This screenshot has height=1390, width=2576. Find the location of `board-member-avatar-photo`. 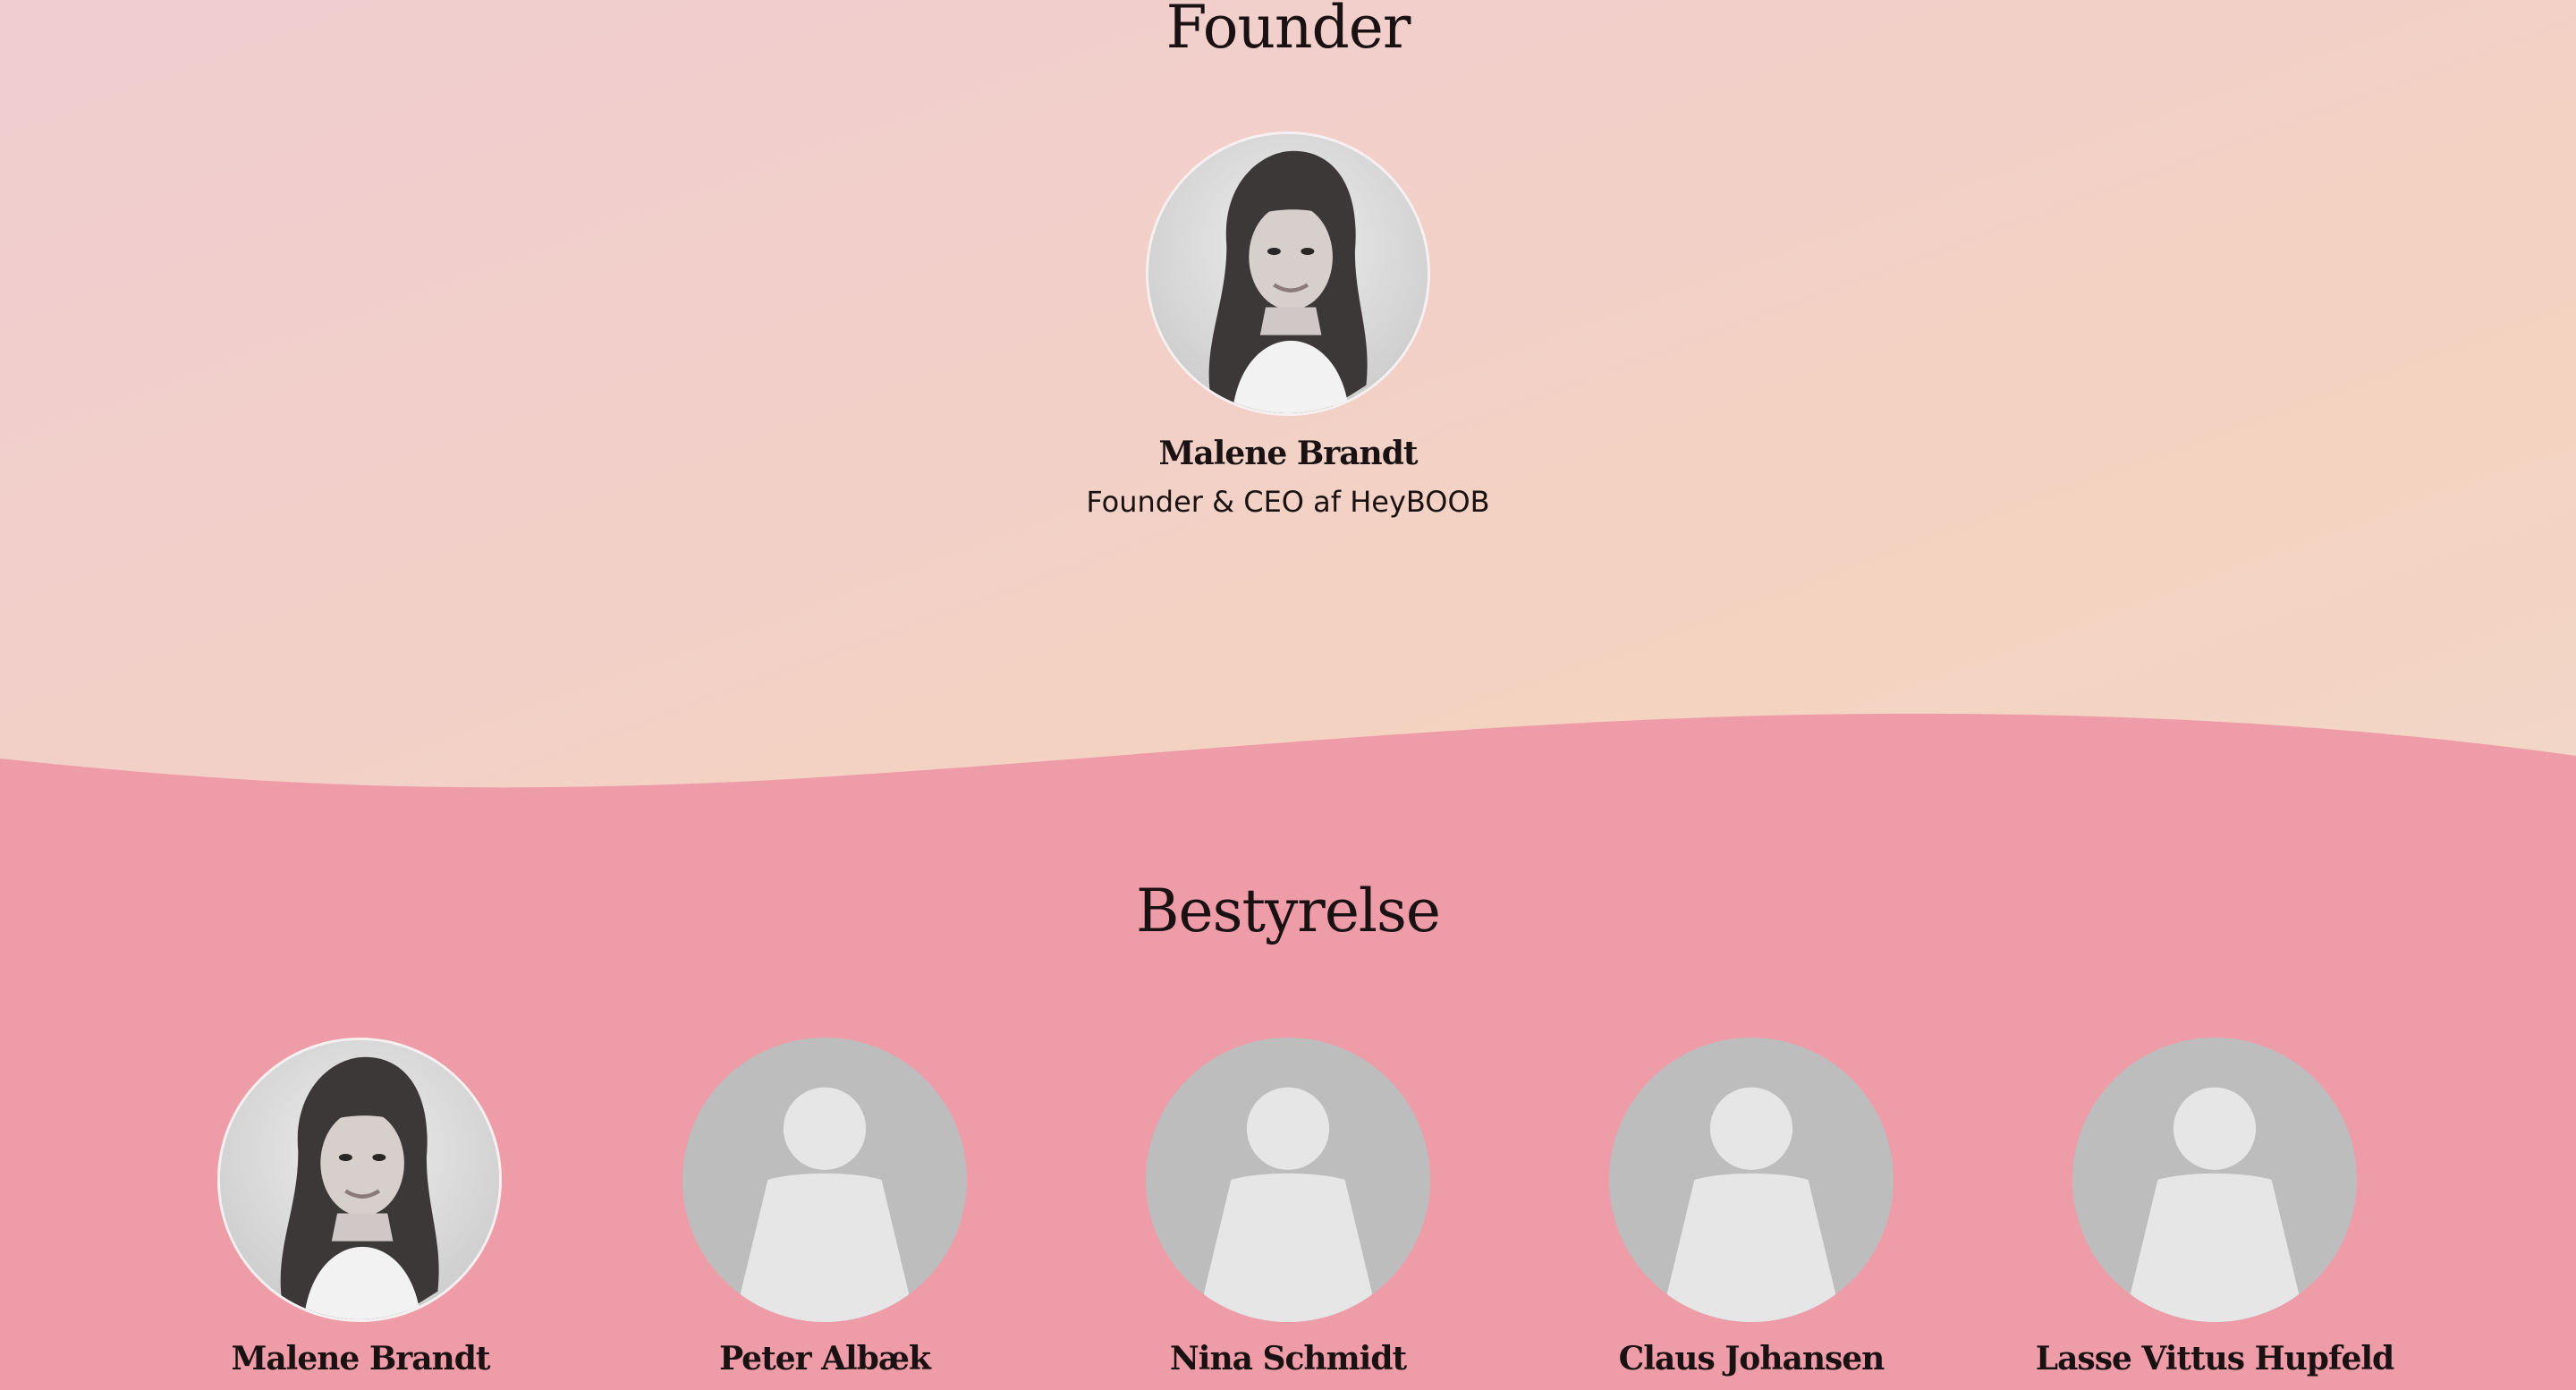

board-member-avatar-photo is located at coordinates (359, 1180).